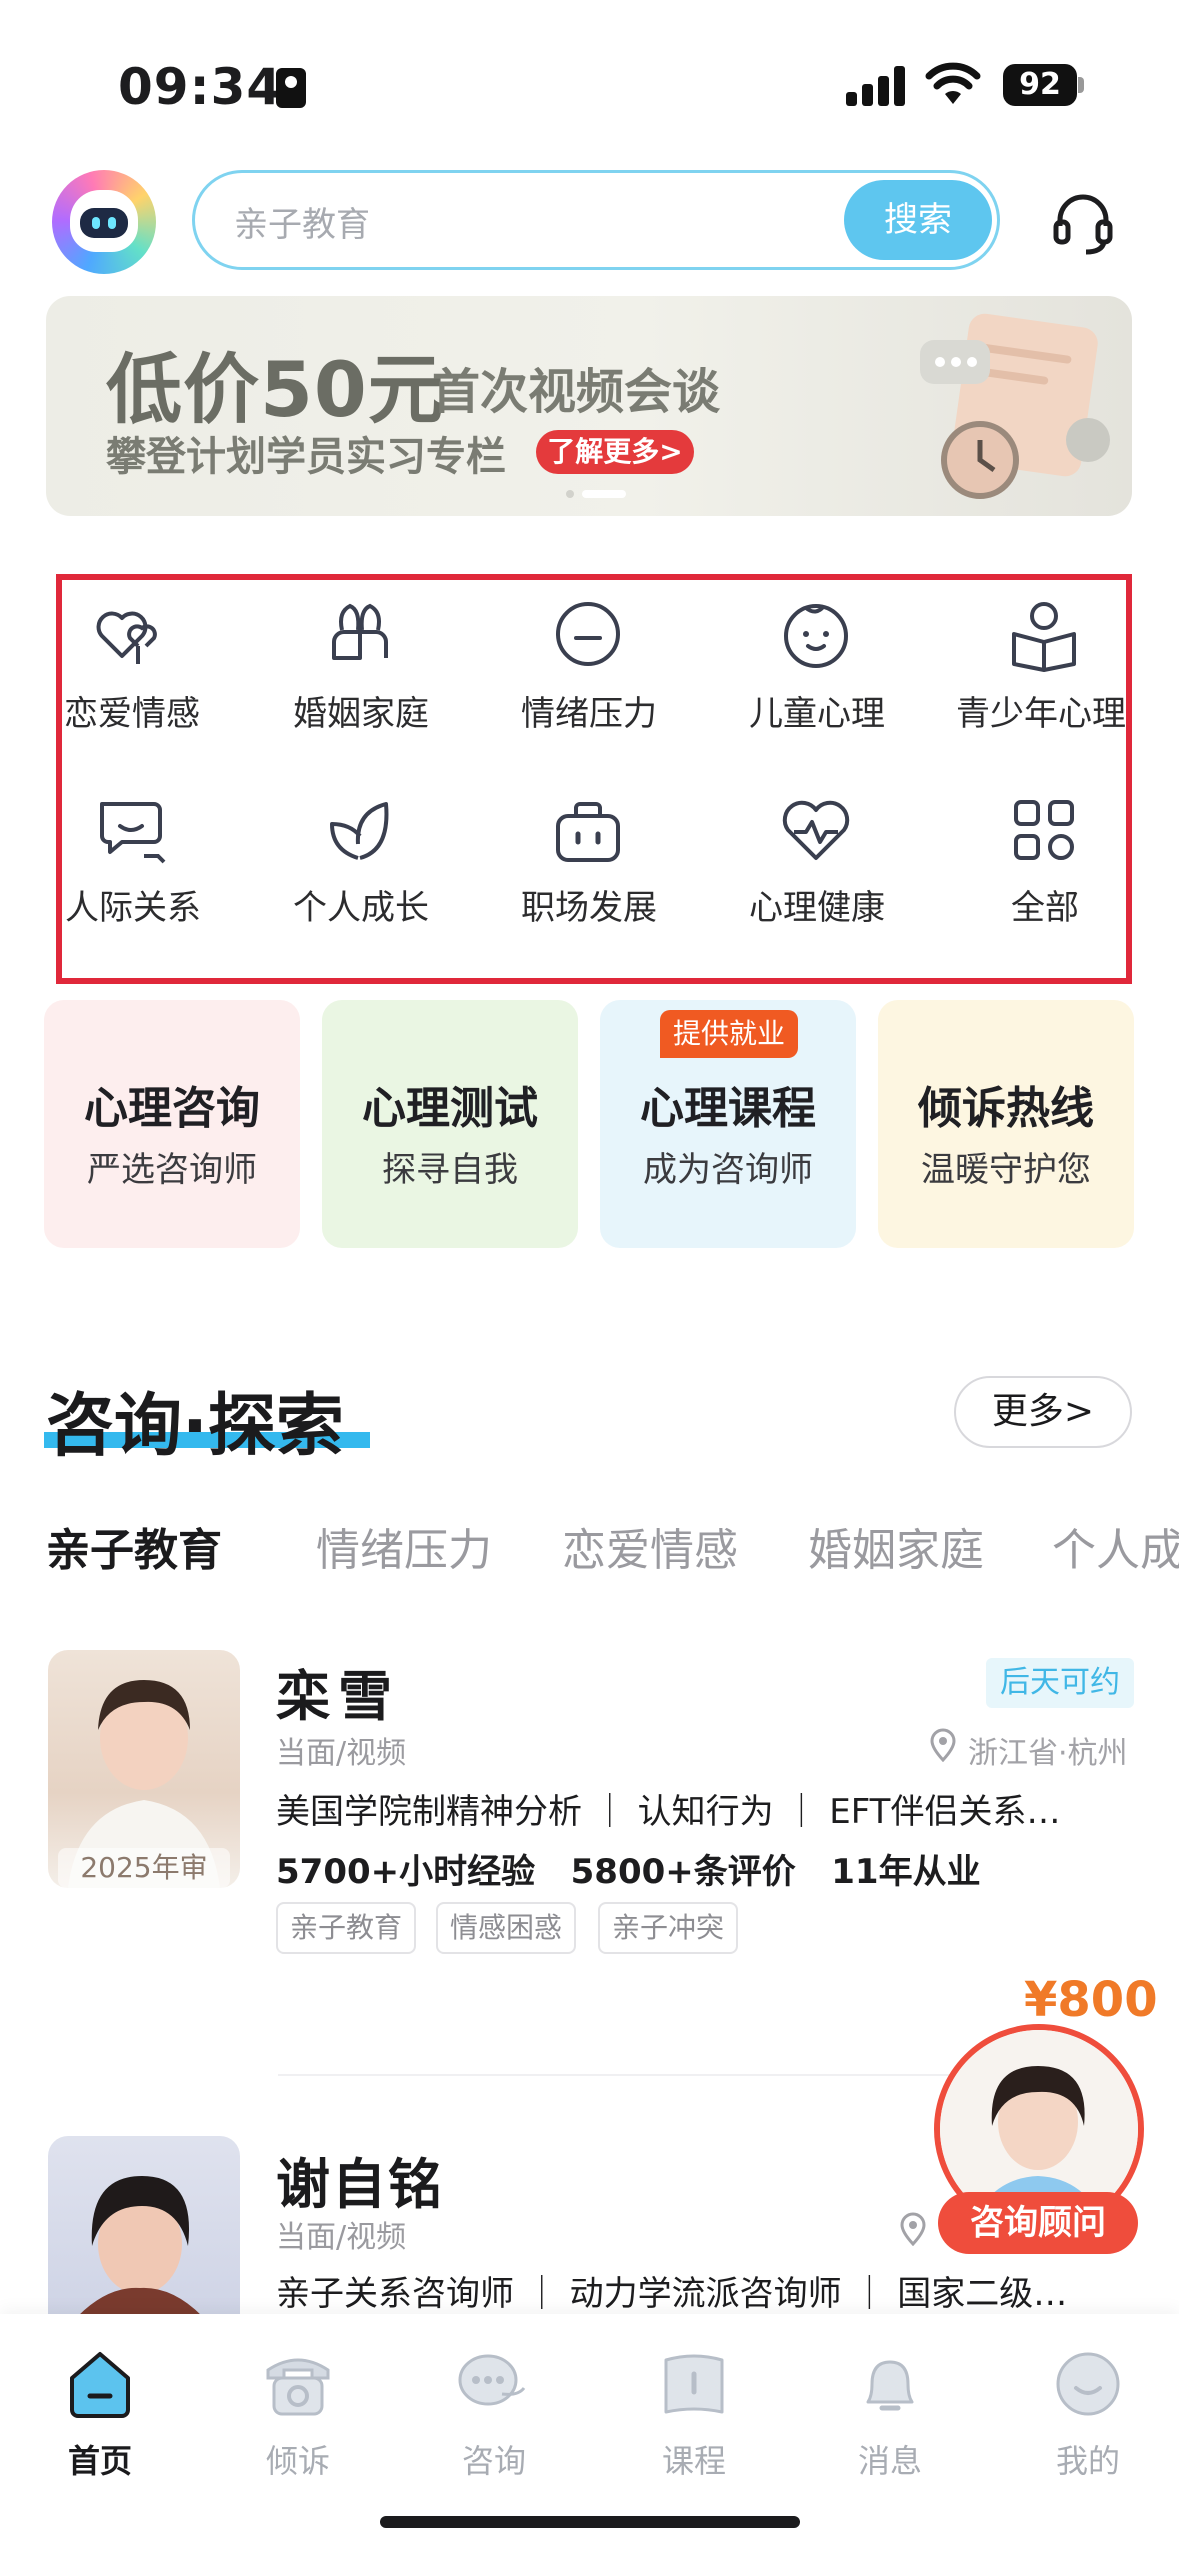 This screenshot has width=1179, height=2556. I want to click on annual-review-badge: 2025年审, so click(144, 1868).